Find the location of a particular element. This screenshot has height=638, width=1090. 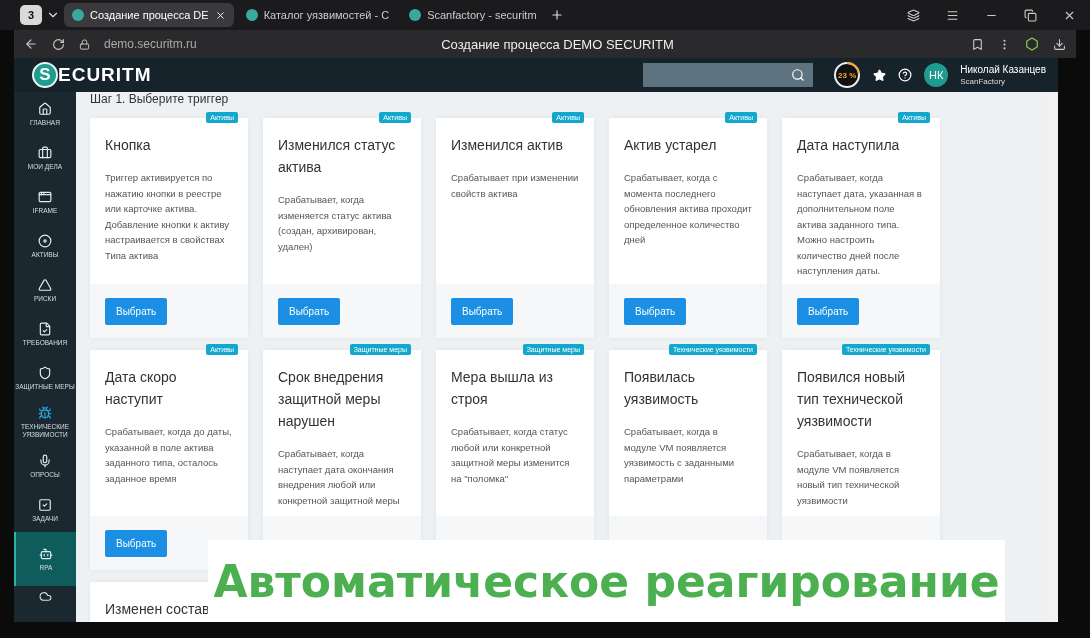

card-description: Срабатывает при изменении свойств актива is located at coordinates (515, 186).